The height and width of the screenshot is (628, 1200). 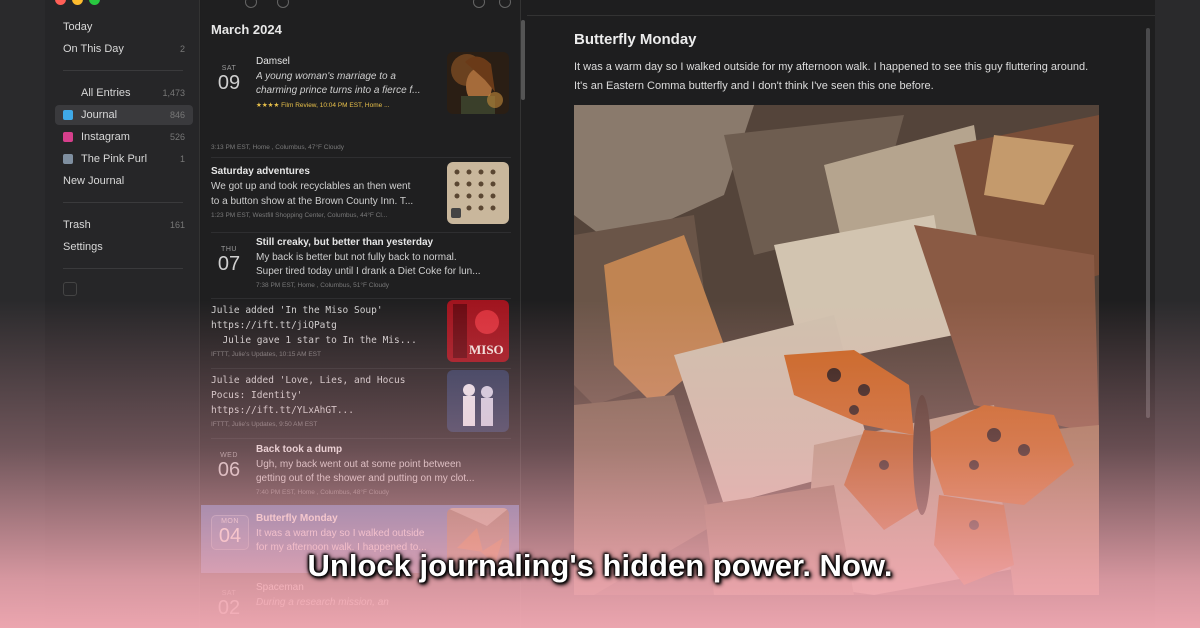 I want to click on sidebar-item-trash: Trash 161, so click(x=124, y=225).